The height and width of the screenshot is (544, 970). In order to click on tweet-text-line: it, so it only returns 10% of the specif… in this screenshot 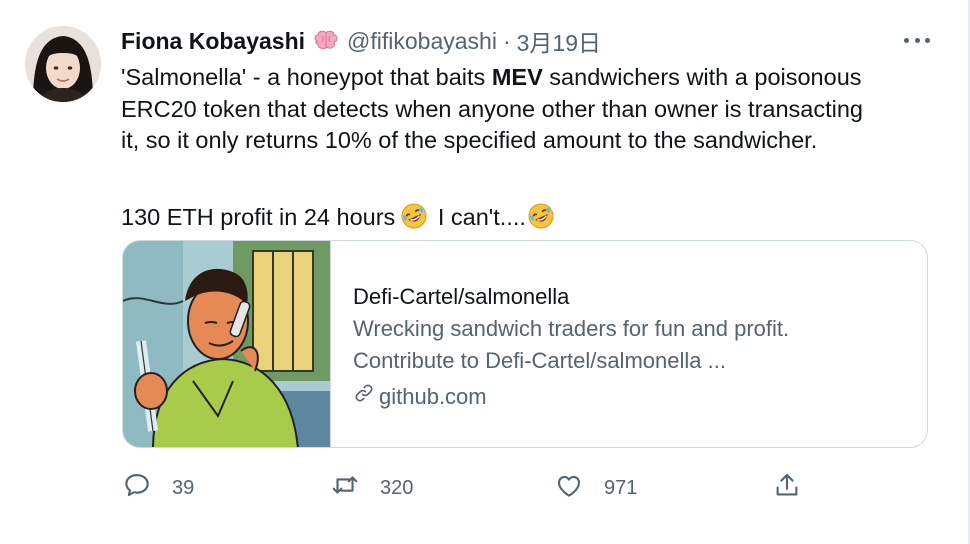, I will do `click(469, 140)`.